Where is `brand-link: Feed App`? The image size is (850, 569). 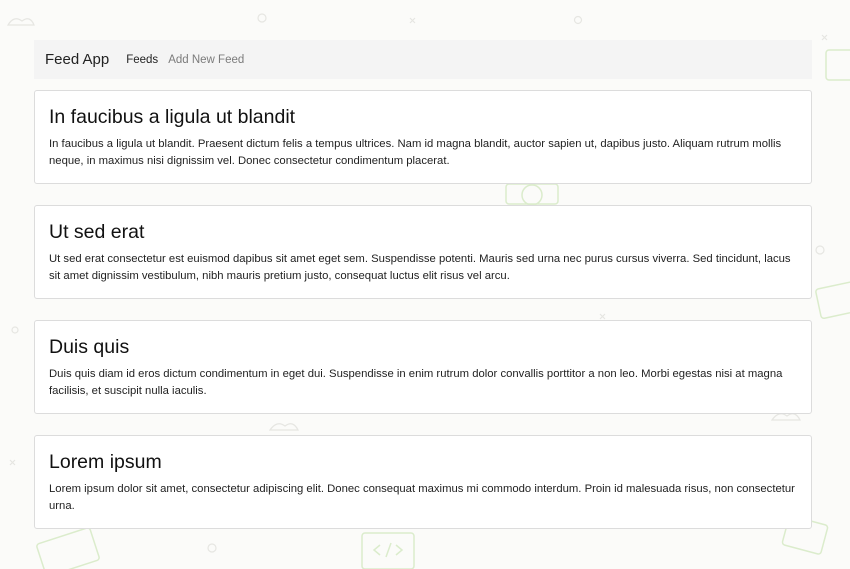
brand-link: Feed App is located at coordinates (77, 59).